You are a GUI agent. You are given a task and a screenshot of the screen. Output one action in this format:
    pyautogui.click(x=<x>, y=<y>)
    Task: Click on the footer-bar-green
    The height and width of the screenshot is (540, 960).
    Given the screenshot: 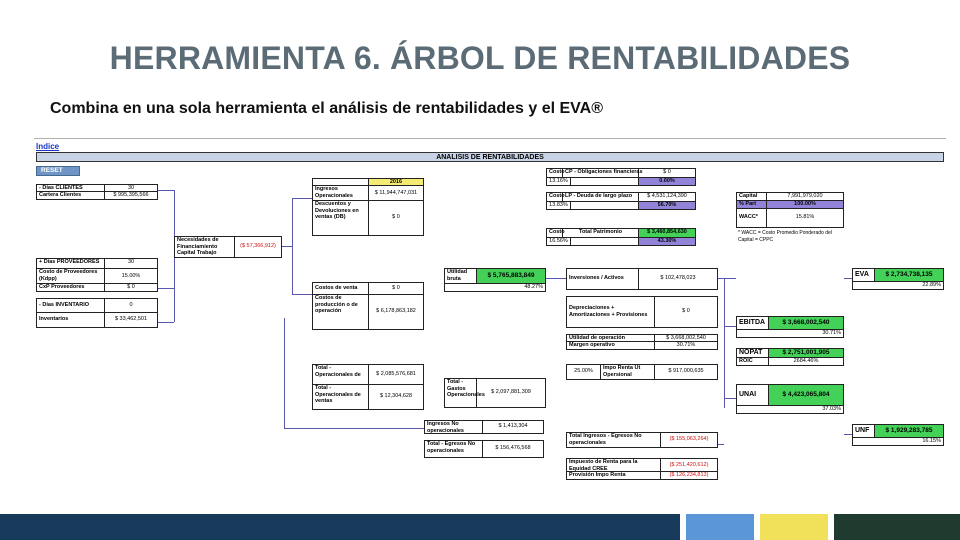 What is the action you would take?
    pyautogui.click(x=897, y=527)
    